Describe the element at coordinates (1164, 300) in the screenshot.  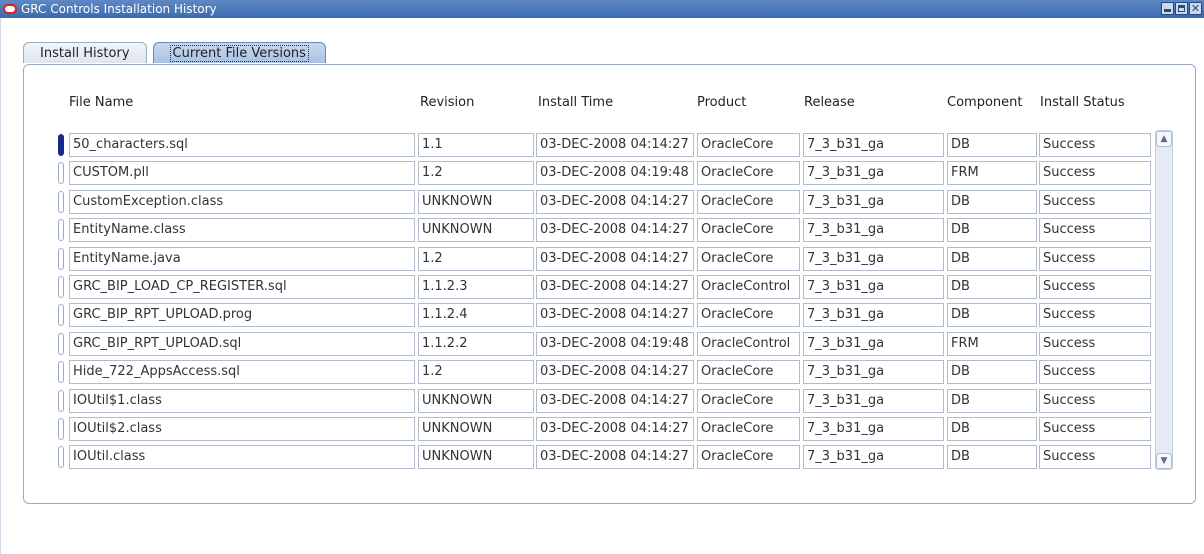
I see `vertical-scrollbar: ▲ ▼` at that location.